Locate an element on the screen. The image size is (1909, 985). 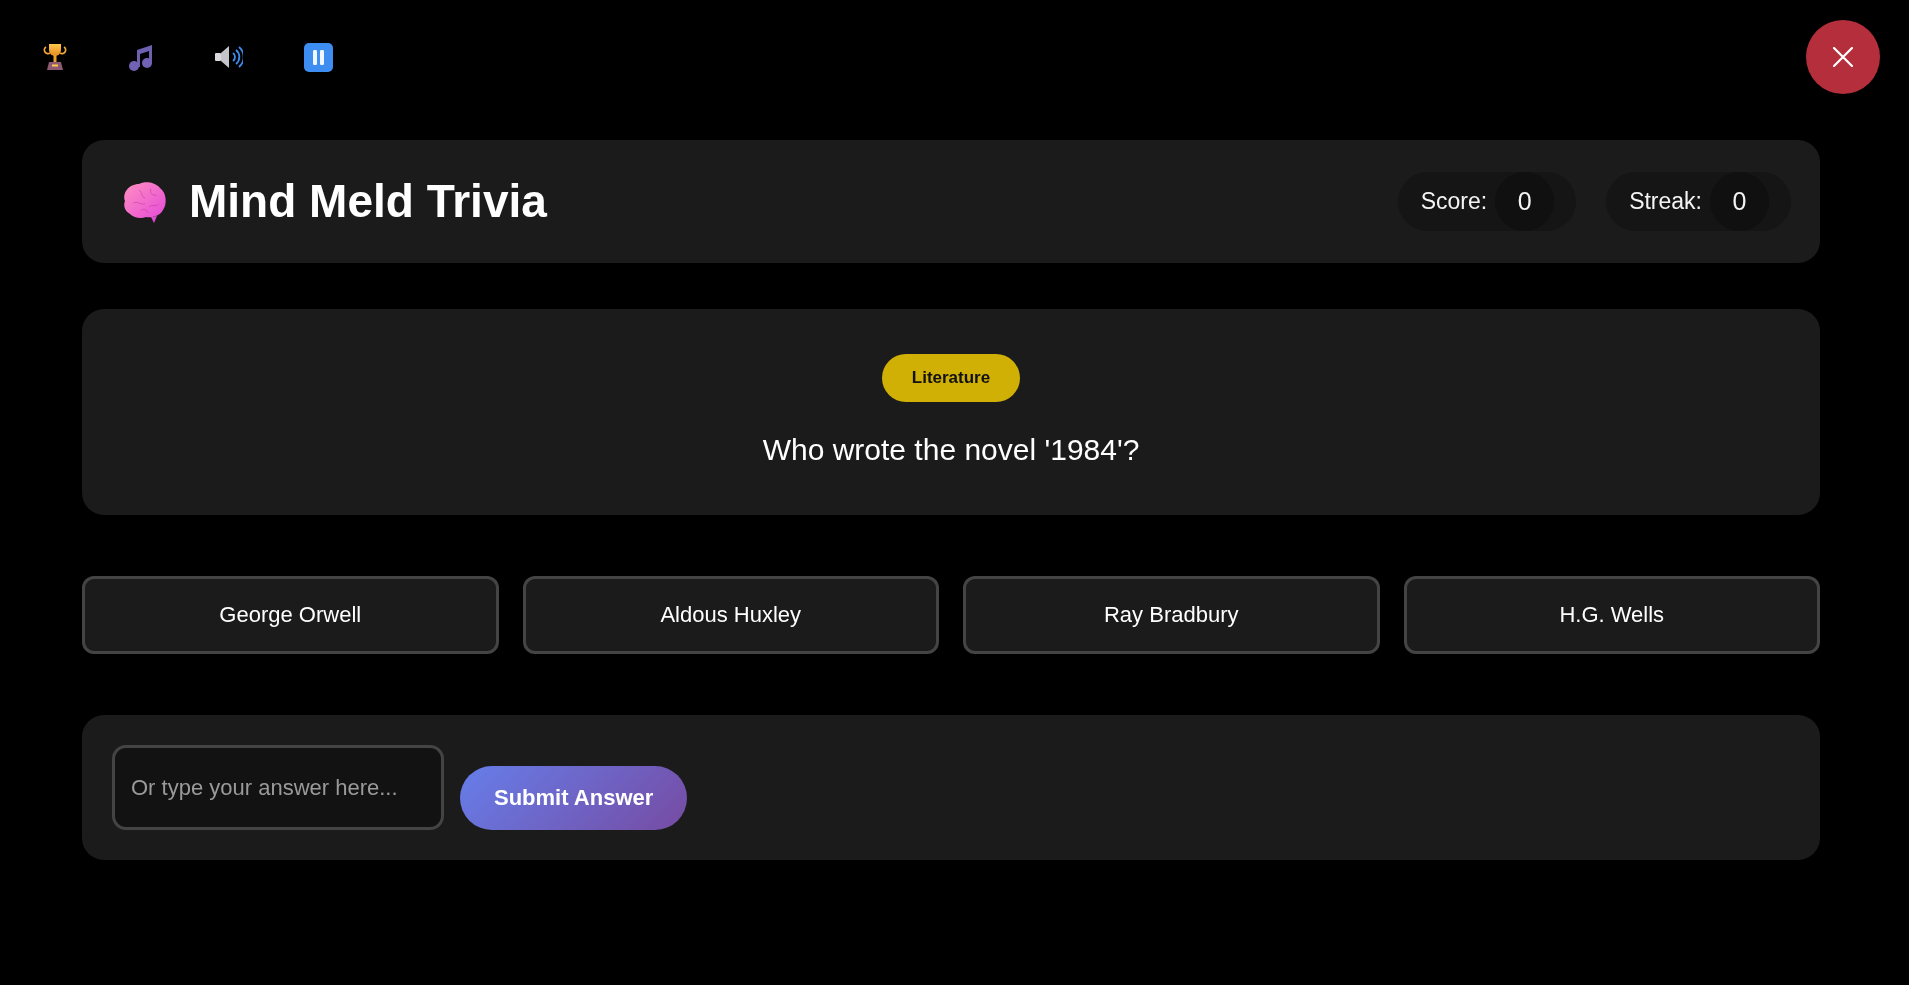
submit-button: Submit Answer is located at coordinates (574, 798).